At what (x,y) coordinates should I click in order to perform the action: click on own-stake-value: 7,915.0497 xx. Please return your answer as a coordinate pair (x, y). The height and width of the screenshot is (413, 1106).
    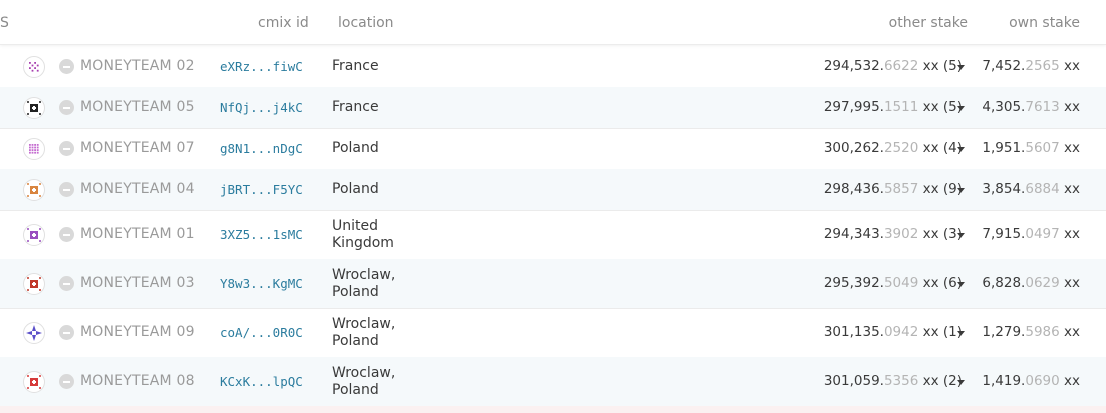
    Looking at the image, I should click on (1031, 234).